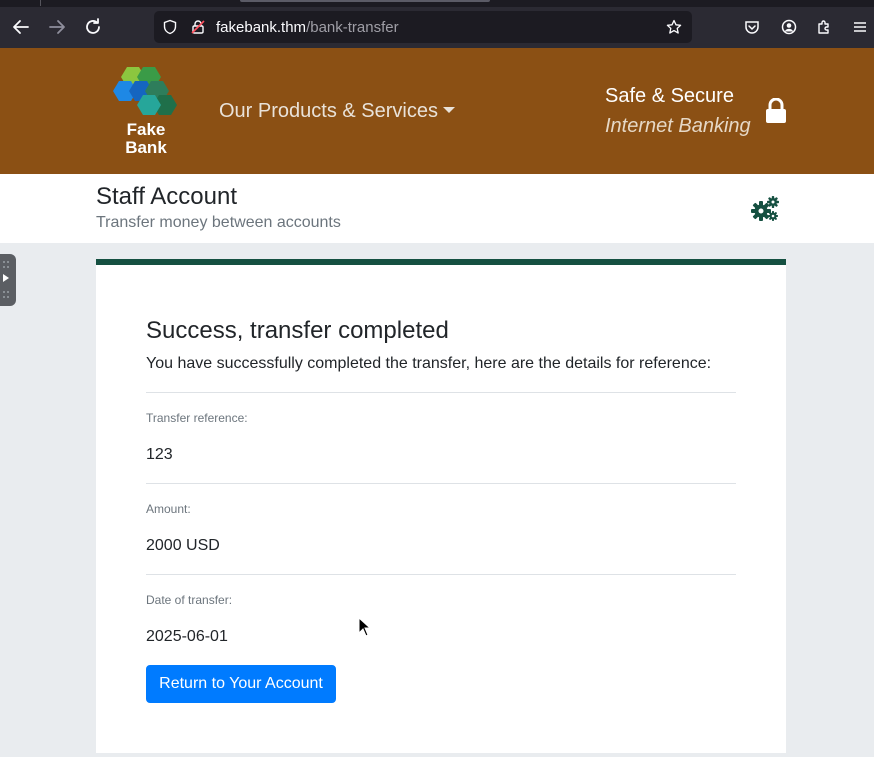  Describe the element at coordinates (437, 3) in the screenshot. I see `tab-strip` at that location.